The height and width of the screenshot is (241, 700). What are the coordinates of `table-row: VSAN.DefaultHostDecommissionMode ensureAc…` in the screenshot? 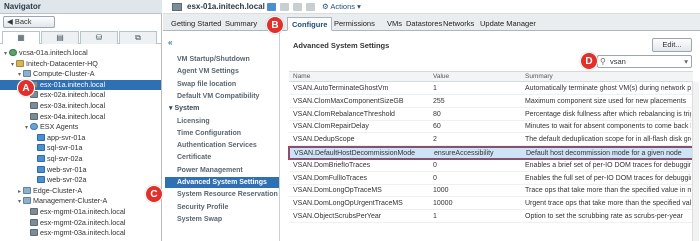 It's located at (491, 153).